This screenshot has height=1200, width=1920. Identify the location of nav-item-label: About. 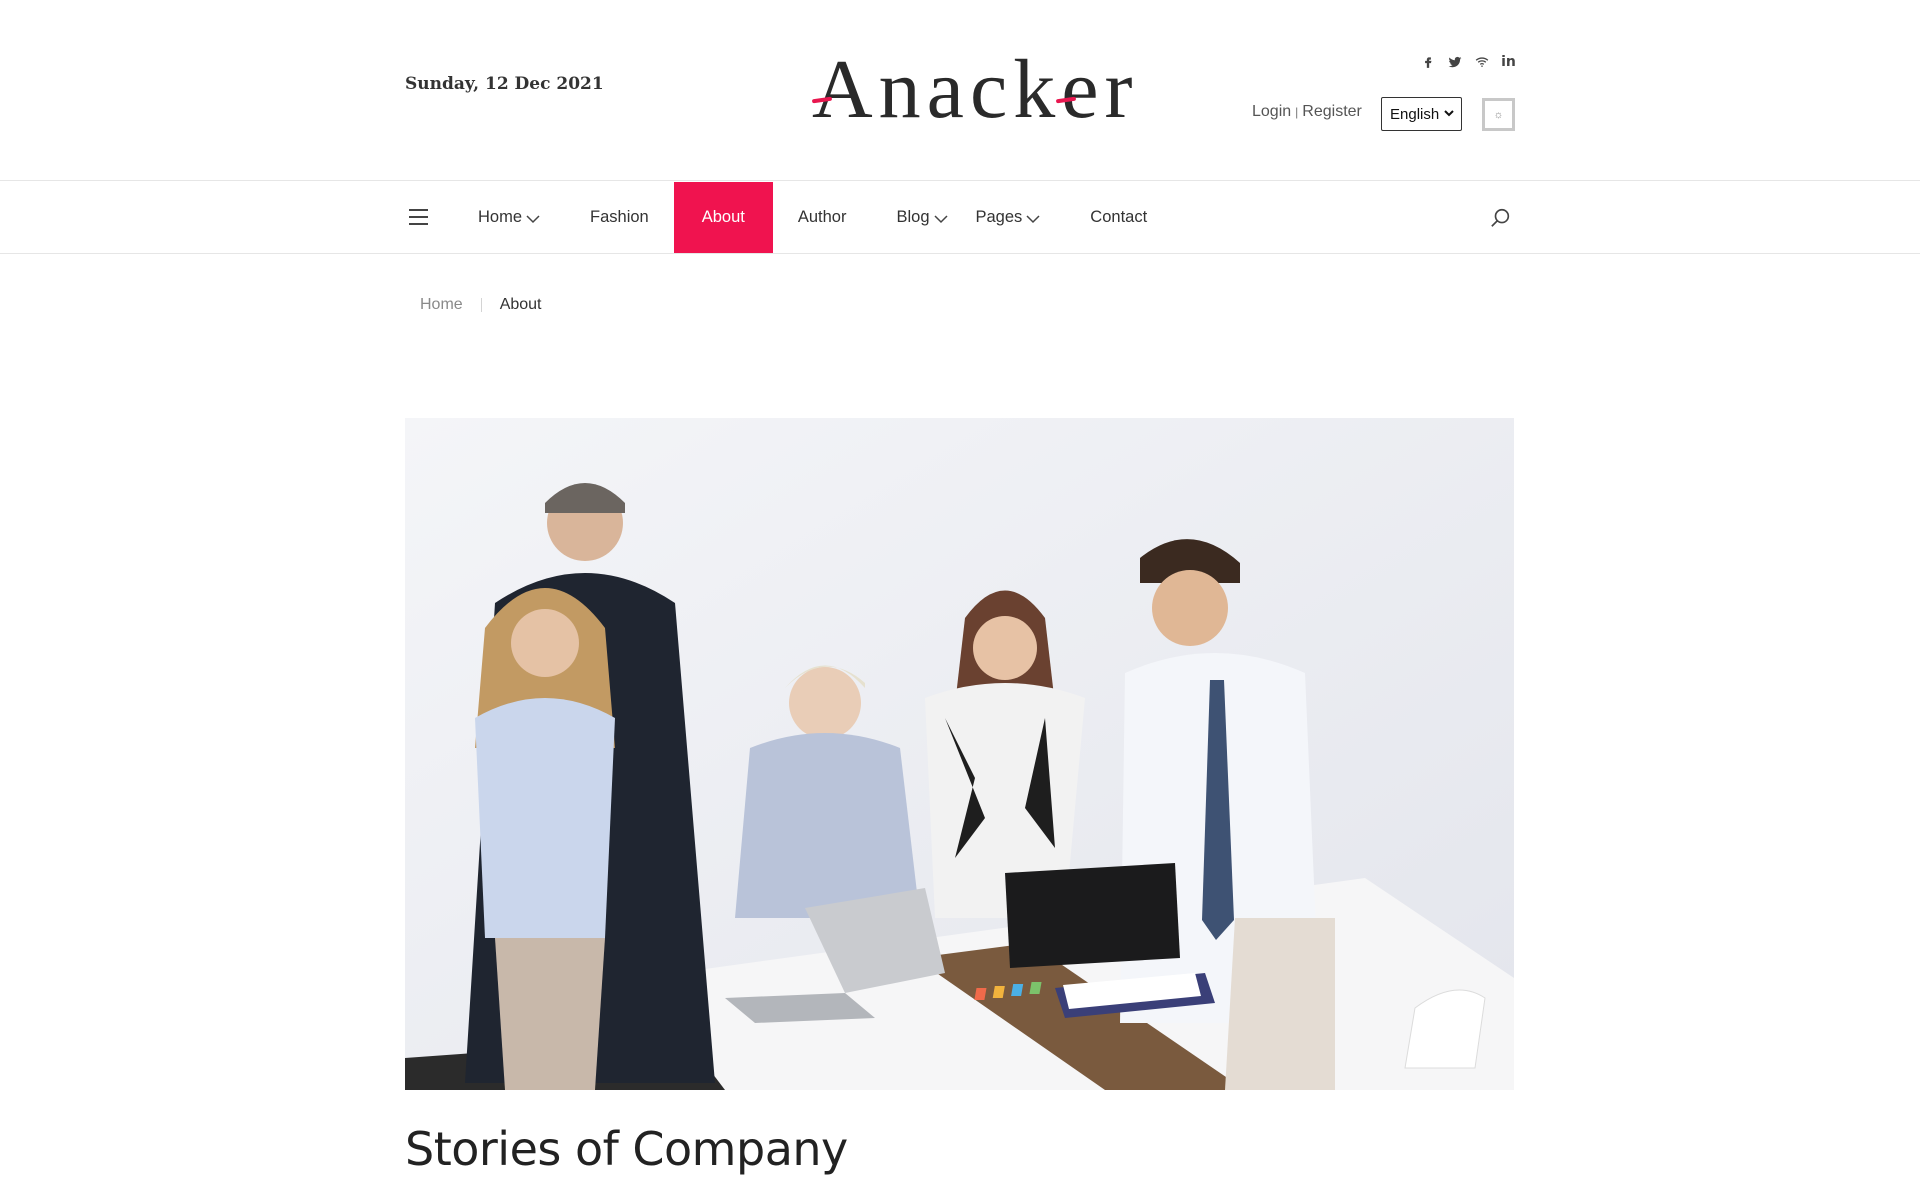
(723, 217).